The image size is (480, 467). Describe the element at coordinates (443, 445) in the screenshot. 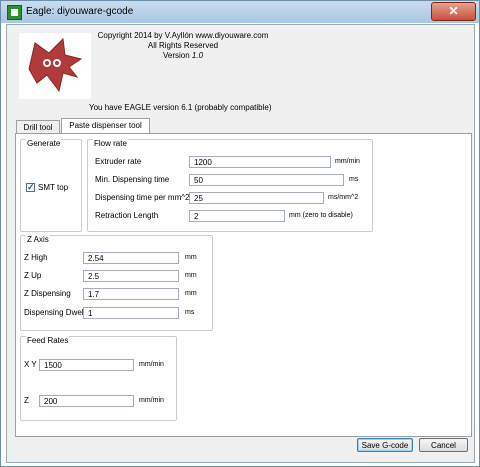

I see `cancel-button: Cancel` at that location.